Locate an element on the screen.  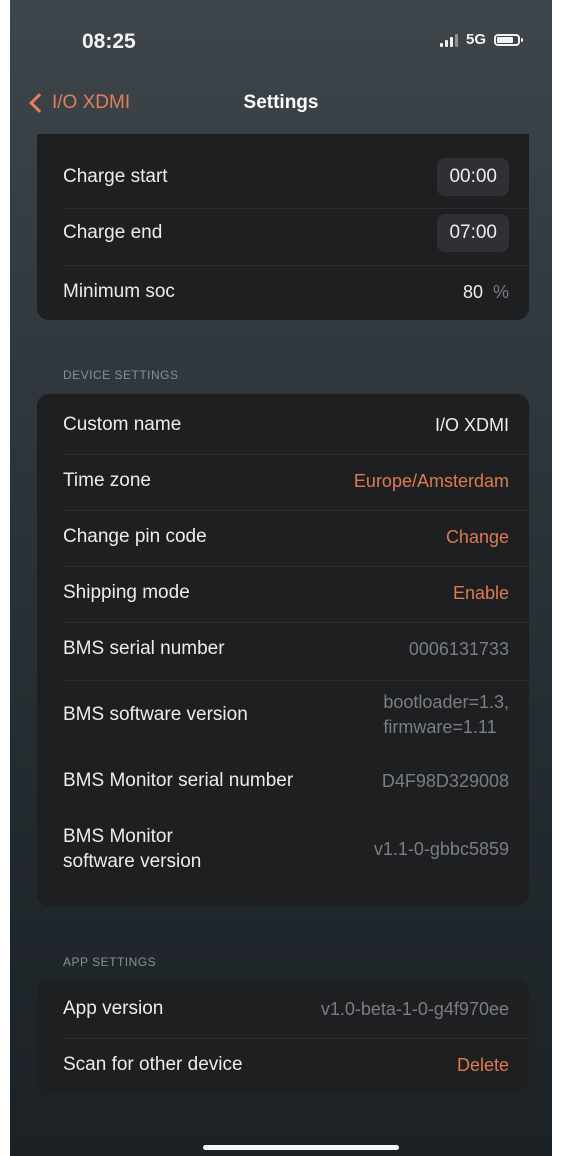
bms-monitor-software-label-line2: software version is located at coordinates (132, 861).